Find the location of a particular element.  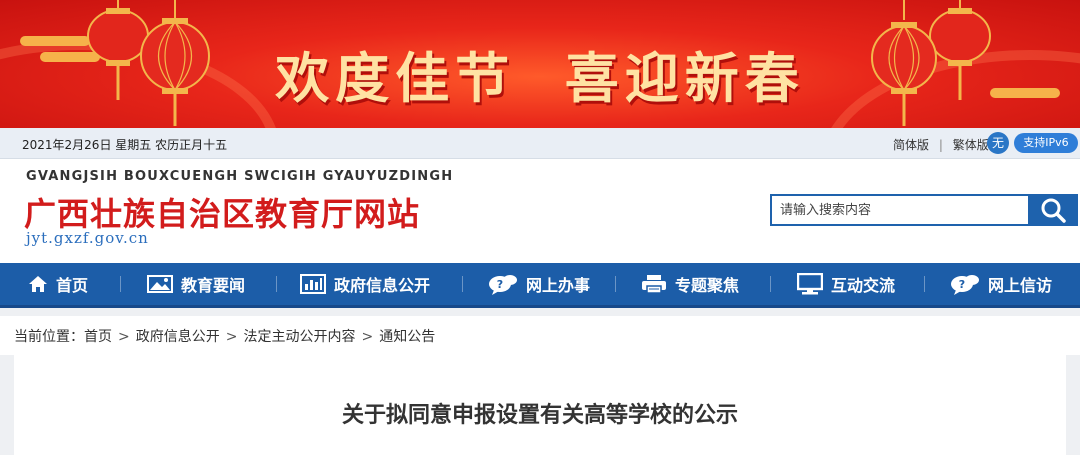

top-info-bar: 2021年2月26日 星期五 农历正月十五 简体版 | 繁体版 无 支持IPv6 is located at coordinates (540, 143).